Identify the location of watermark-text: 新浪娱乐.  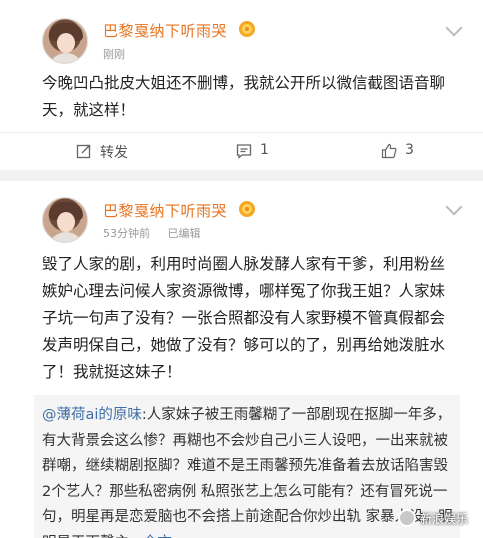
(444, 518).